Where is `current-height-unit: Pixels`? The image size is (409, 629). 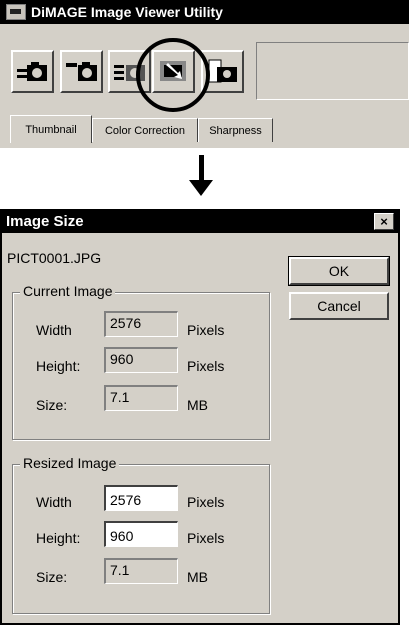 current-height-unit: Pixels is located at coordinates (206, 366).